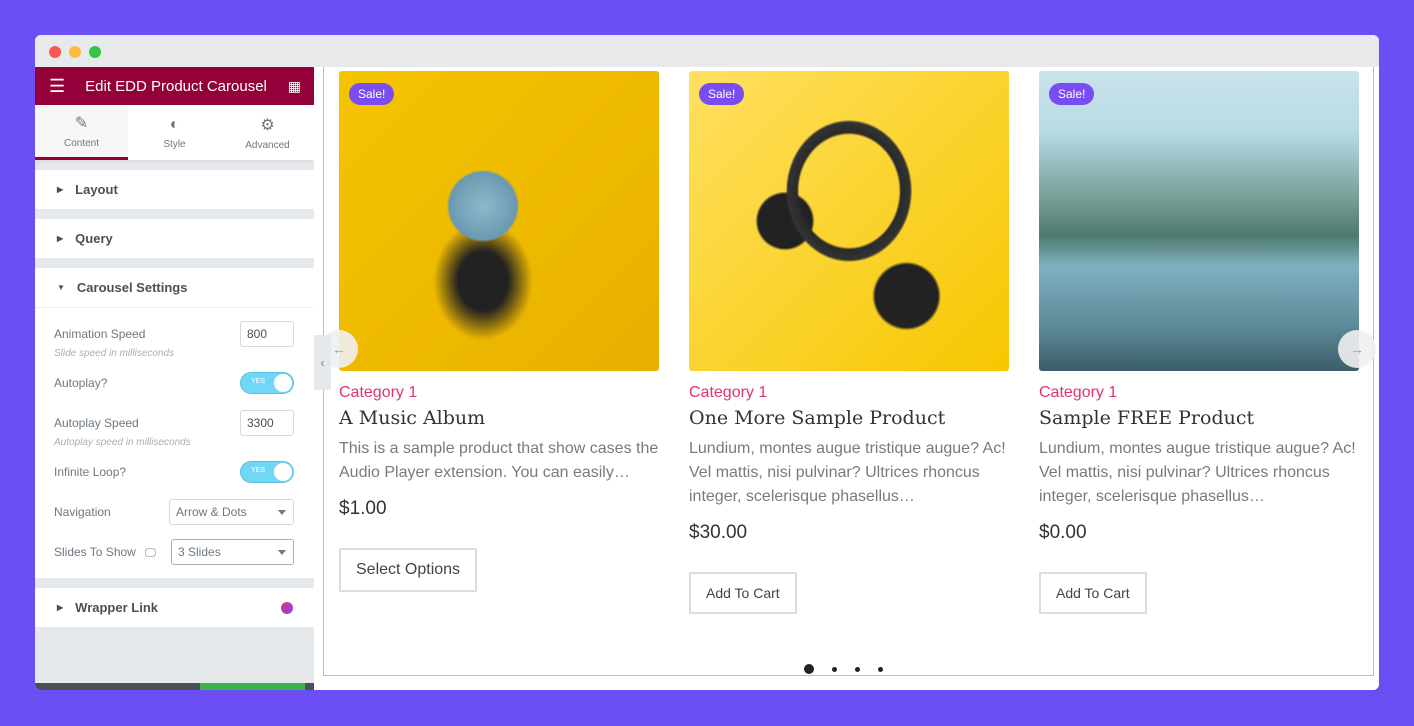 This screenshot has height=726, width=1414. Describe the element at coordinates (339, 349) in the screenshot. I see `arrow-left-icon: ←` at that location.